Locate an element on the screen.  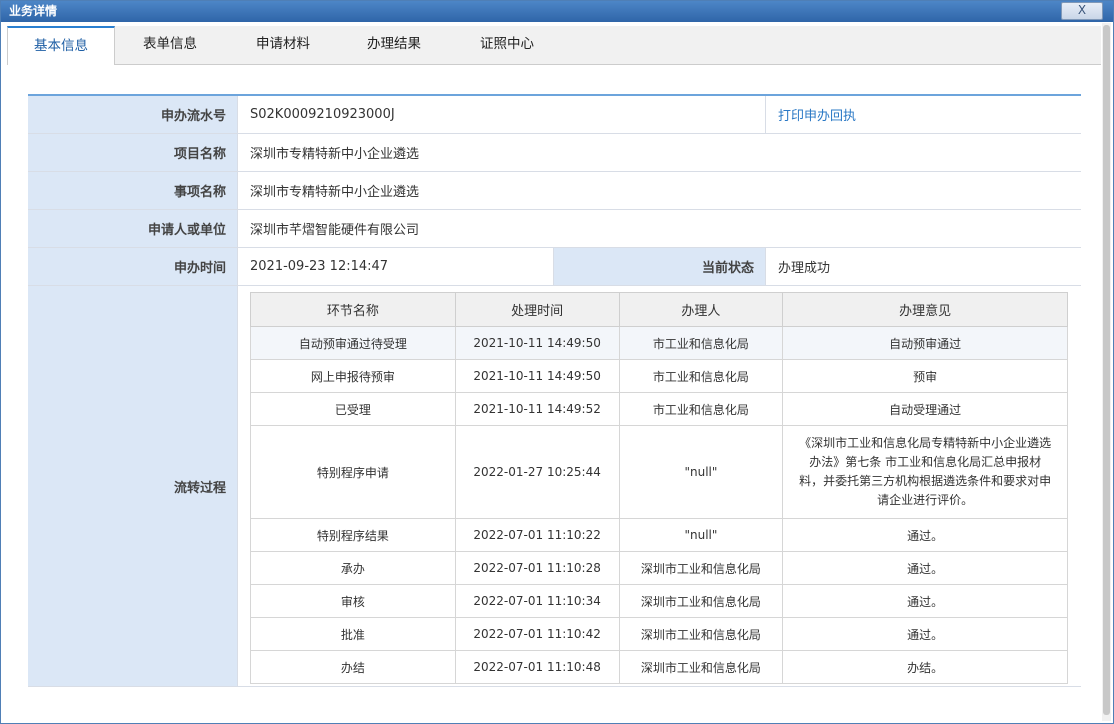
print-receipt-link: 打印申办回执 is located at coordinates (923, 114).